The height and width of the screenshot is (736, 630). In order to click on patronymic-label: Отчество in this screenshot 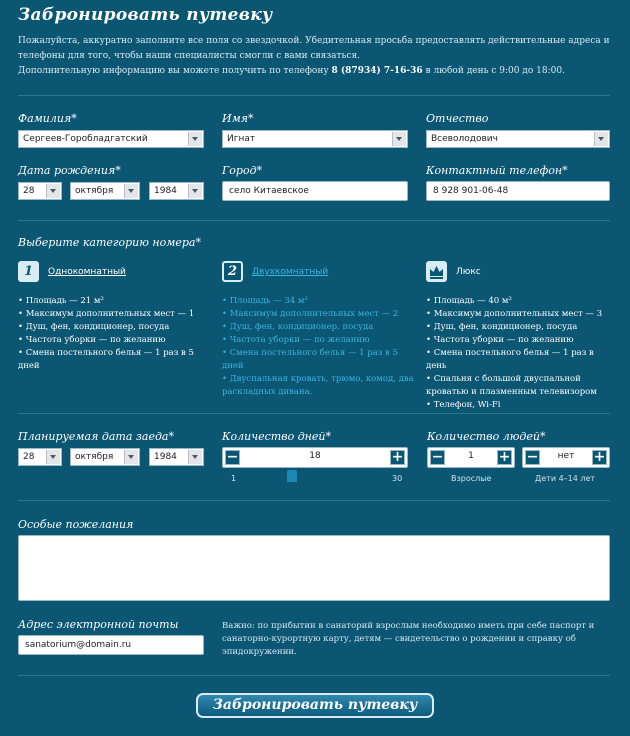, I will do `click(457, 118)`.